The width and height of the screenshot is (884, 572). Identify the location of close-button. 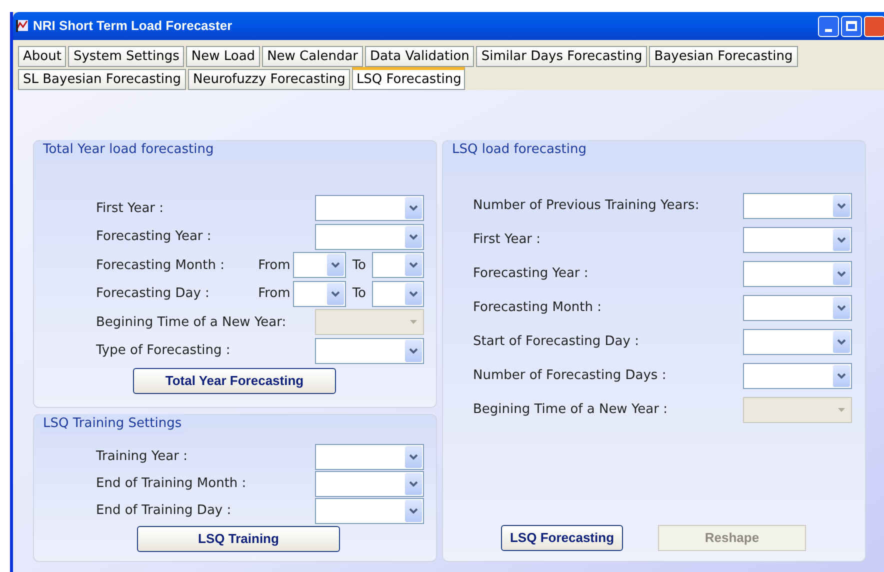
(874, 26).